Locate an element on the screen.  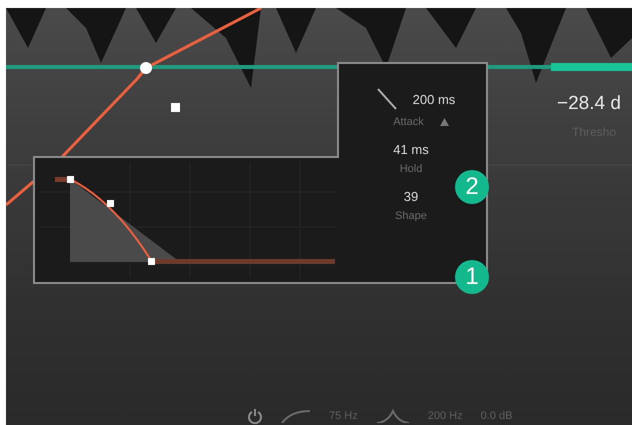
threshold-handle is located at coordinates (591, 67).